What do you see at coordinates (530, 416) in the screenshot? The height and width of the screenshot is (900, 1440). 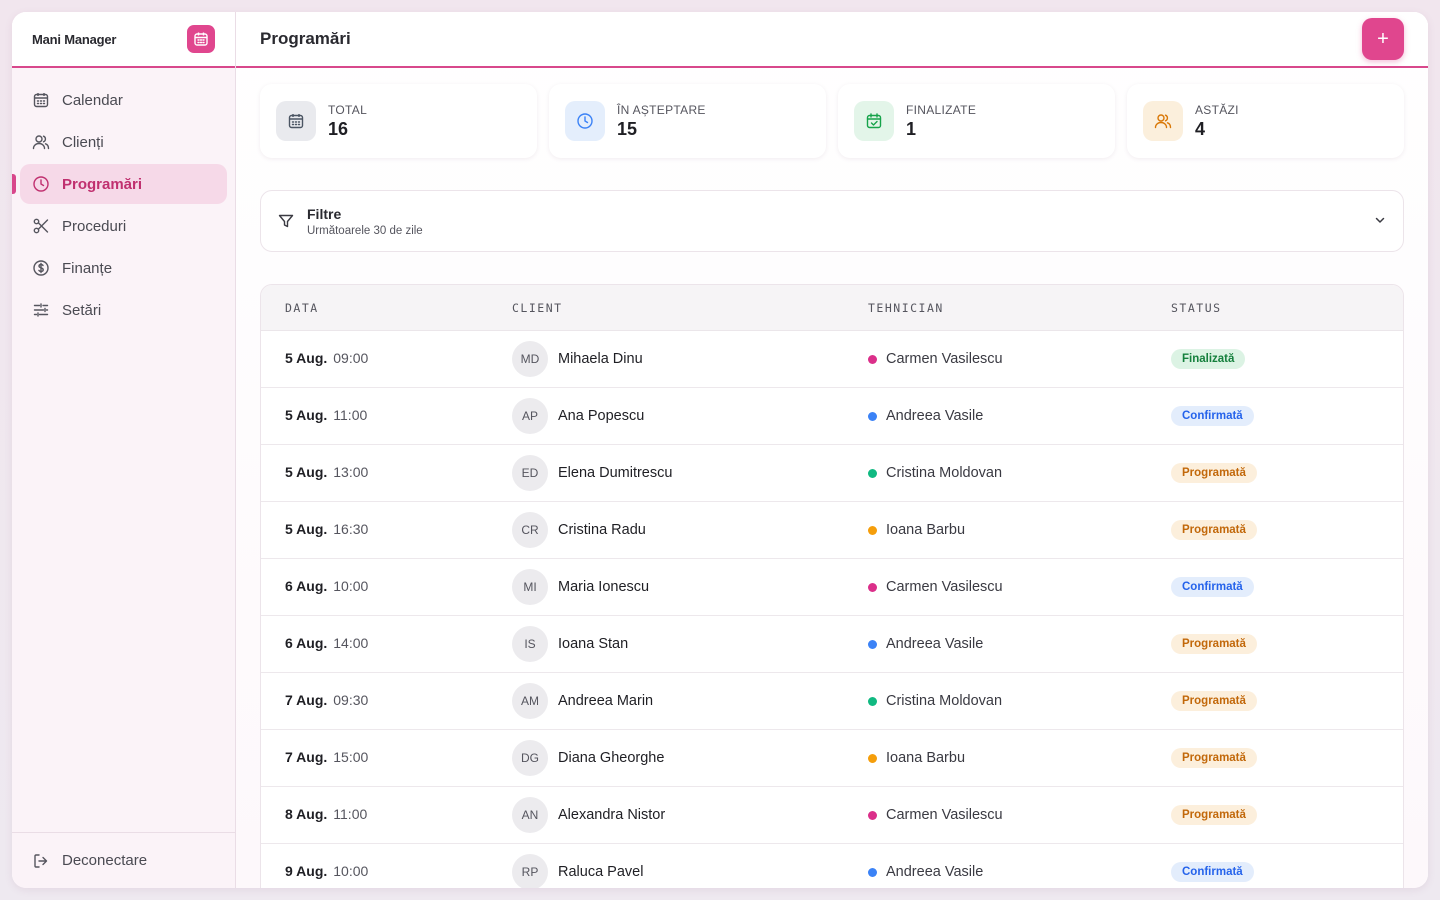 I see `avatar: AP` at bounding box center [530, 416].